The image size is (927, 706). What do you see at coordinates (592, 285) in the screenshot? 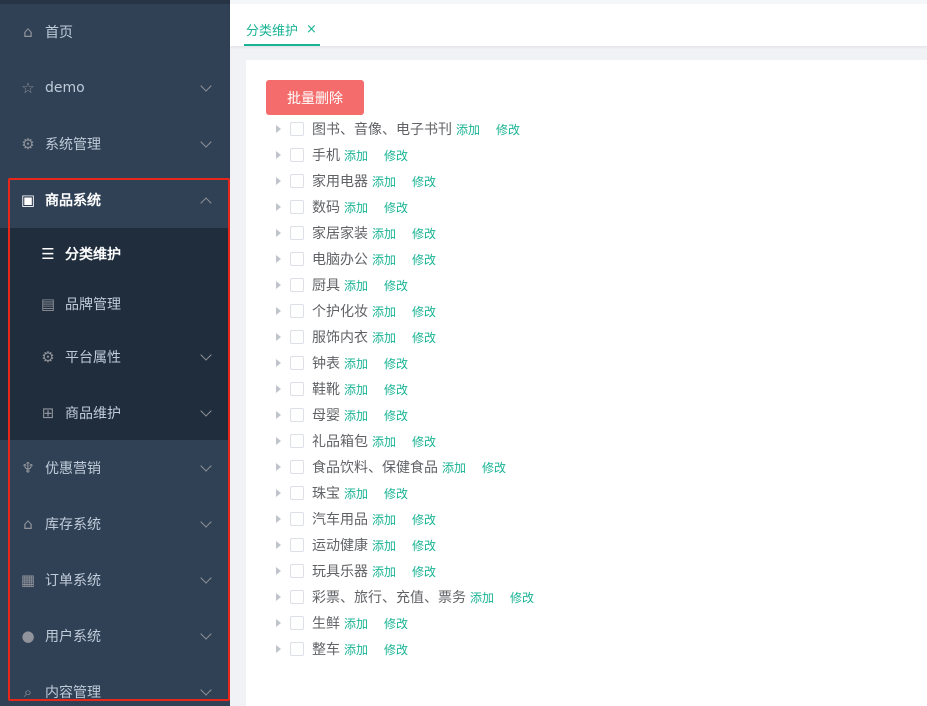
I see `tree-node: 厨具 添加 修改` at bounding box center [592, 285].